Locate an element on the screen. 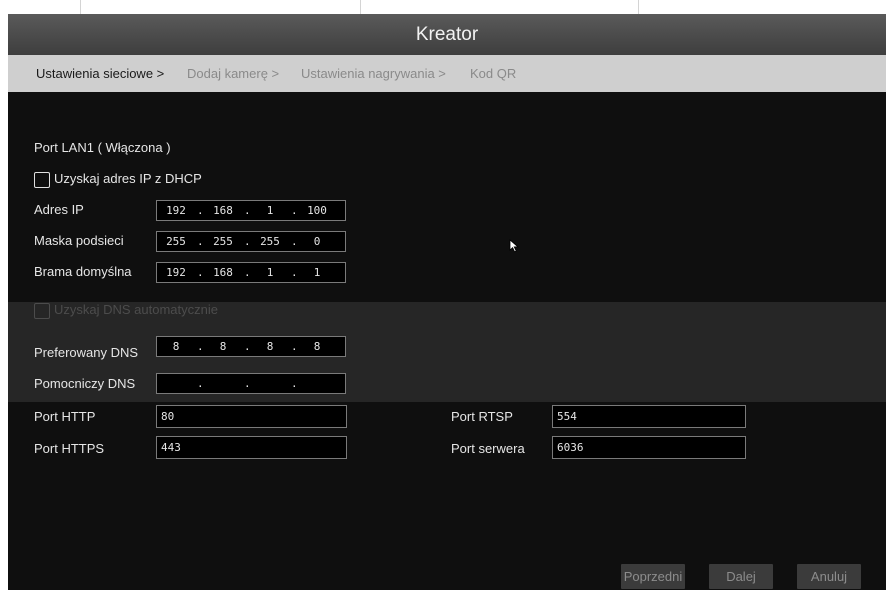  server-port-label: Port serwera is located at coordinates (488, 448).